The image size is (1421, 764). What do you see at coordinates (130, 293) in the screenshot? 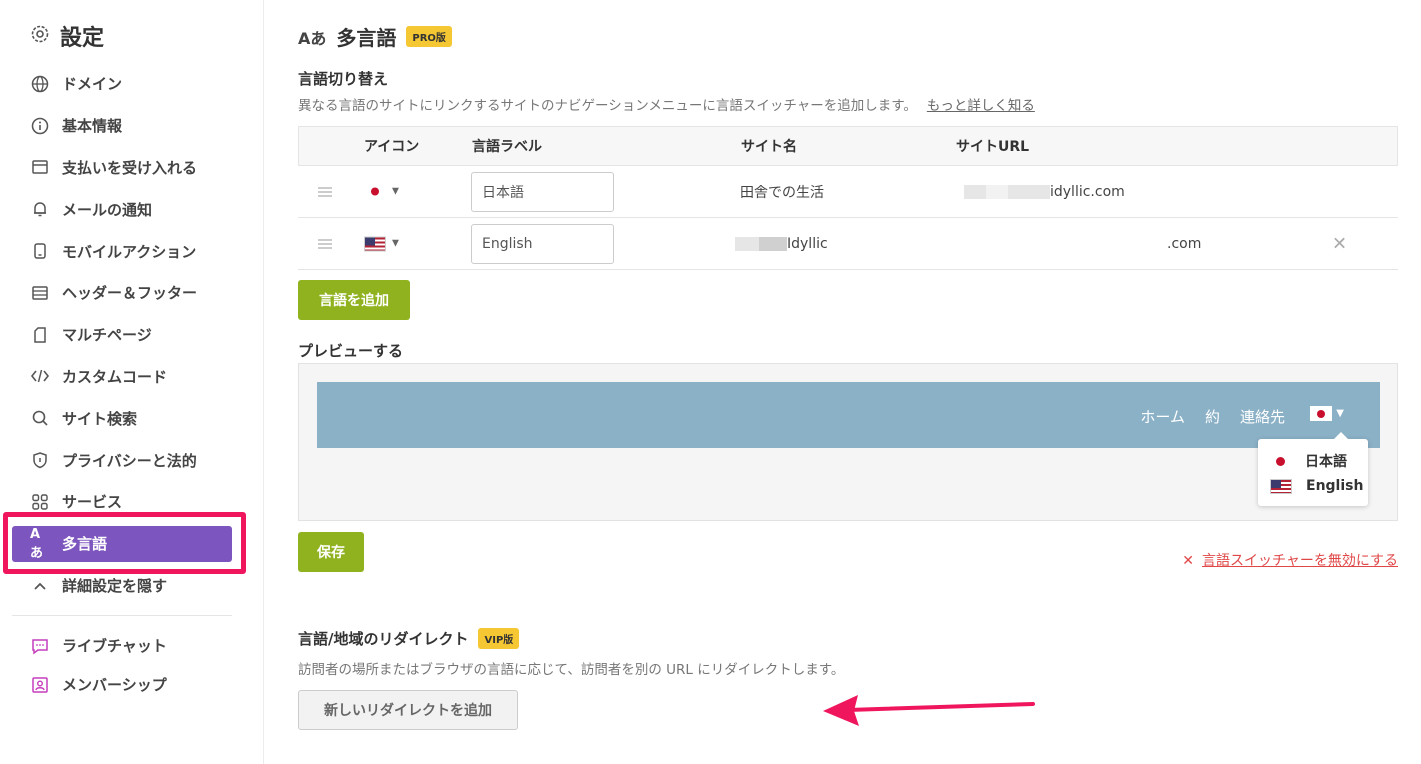
I see `sidebar-item-label: ヘッダー＆フッター` at bounding box center [130, 293].